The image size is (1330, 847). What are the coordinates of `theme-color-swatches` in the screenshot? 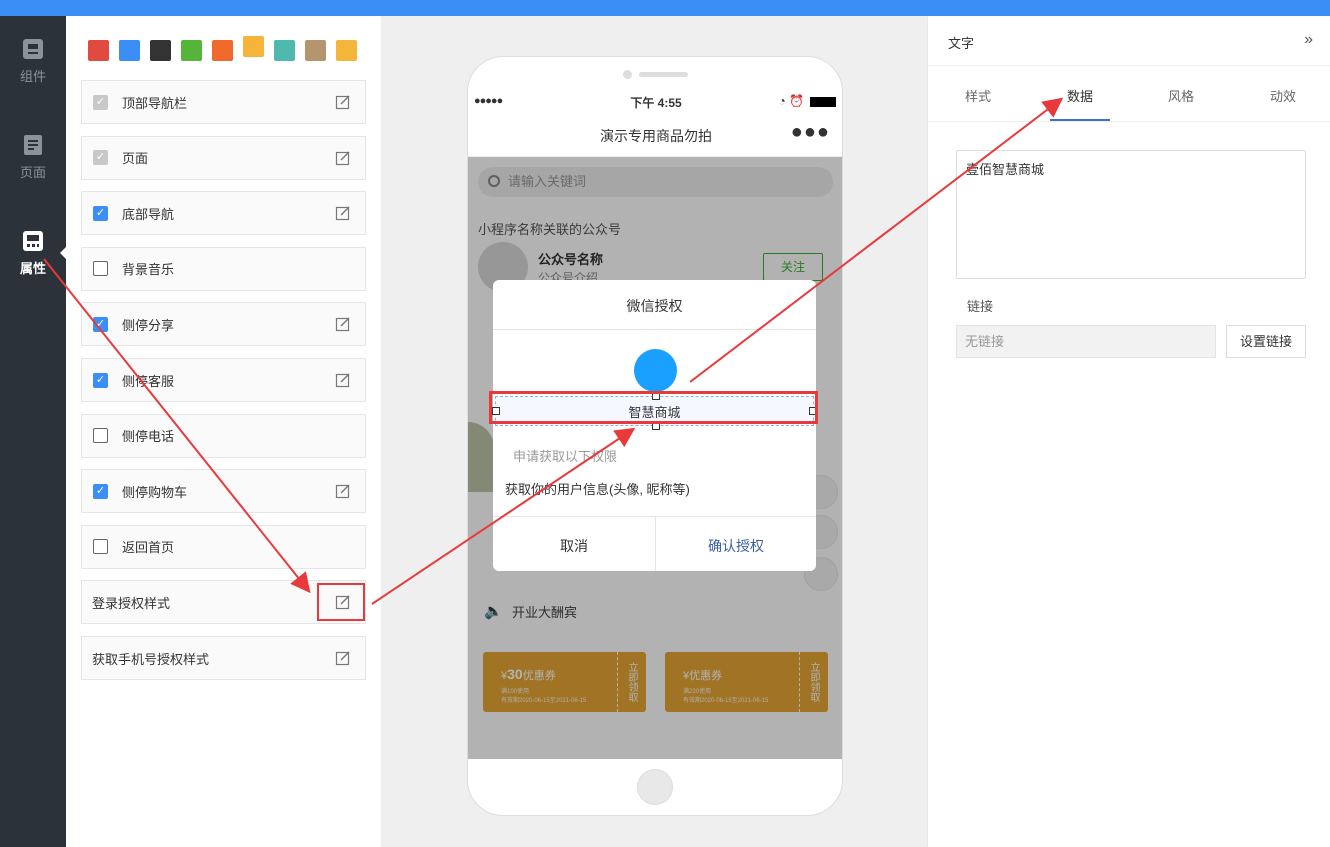 It's located at (222, 48).